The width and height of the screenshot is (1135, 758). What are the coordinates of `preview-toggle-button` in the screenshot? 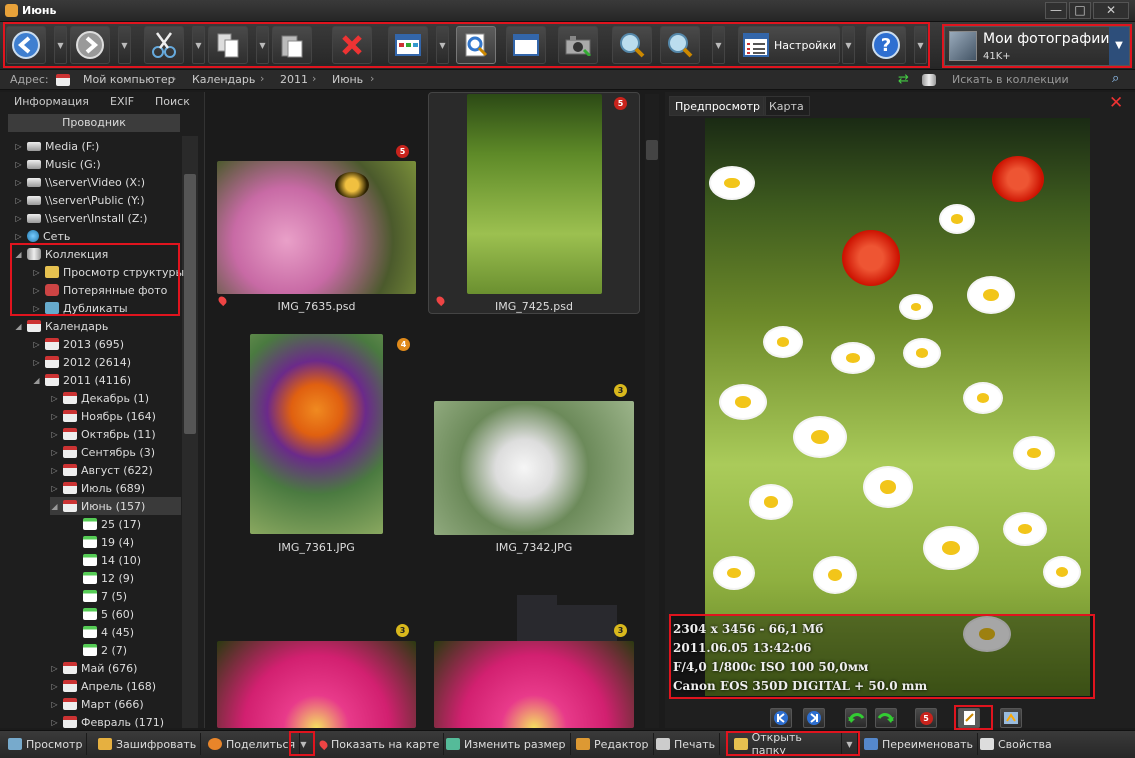 It's located at (476, 45).